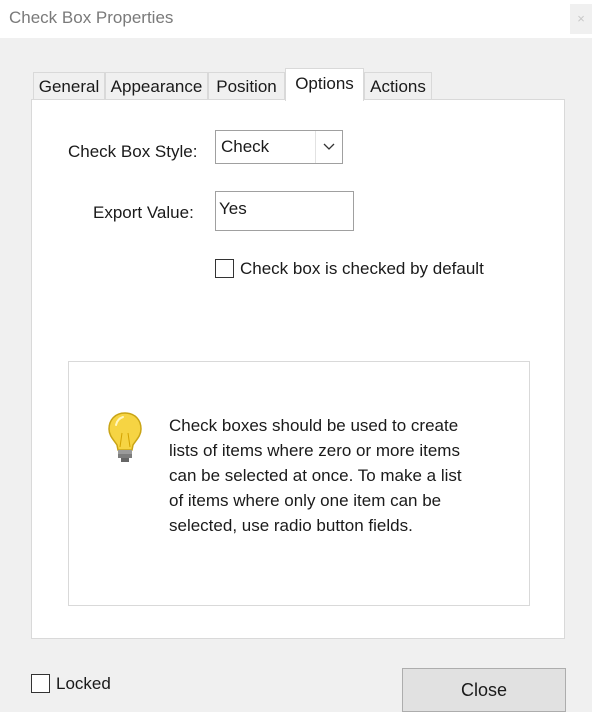 This screenshot has width=592, height=712. I want to click on title-bar: Check Box Properties ×, so click(296, 19).